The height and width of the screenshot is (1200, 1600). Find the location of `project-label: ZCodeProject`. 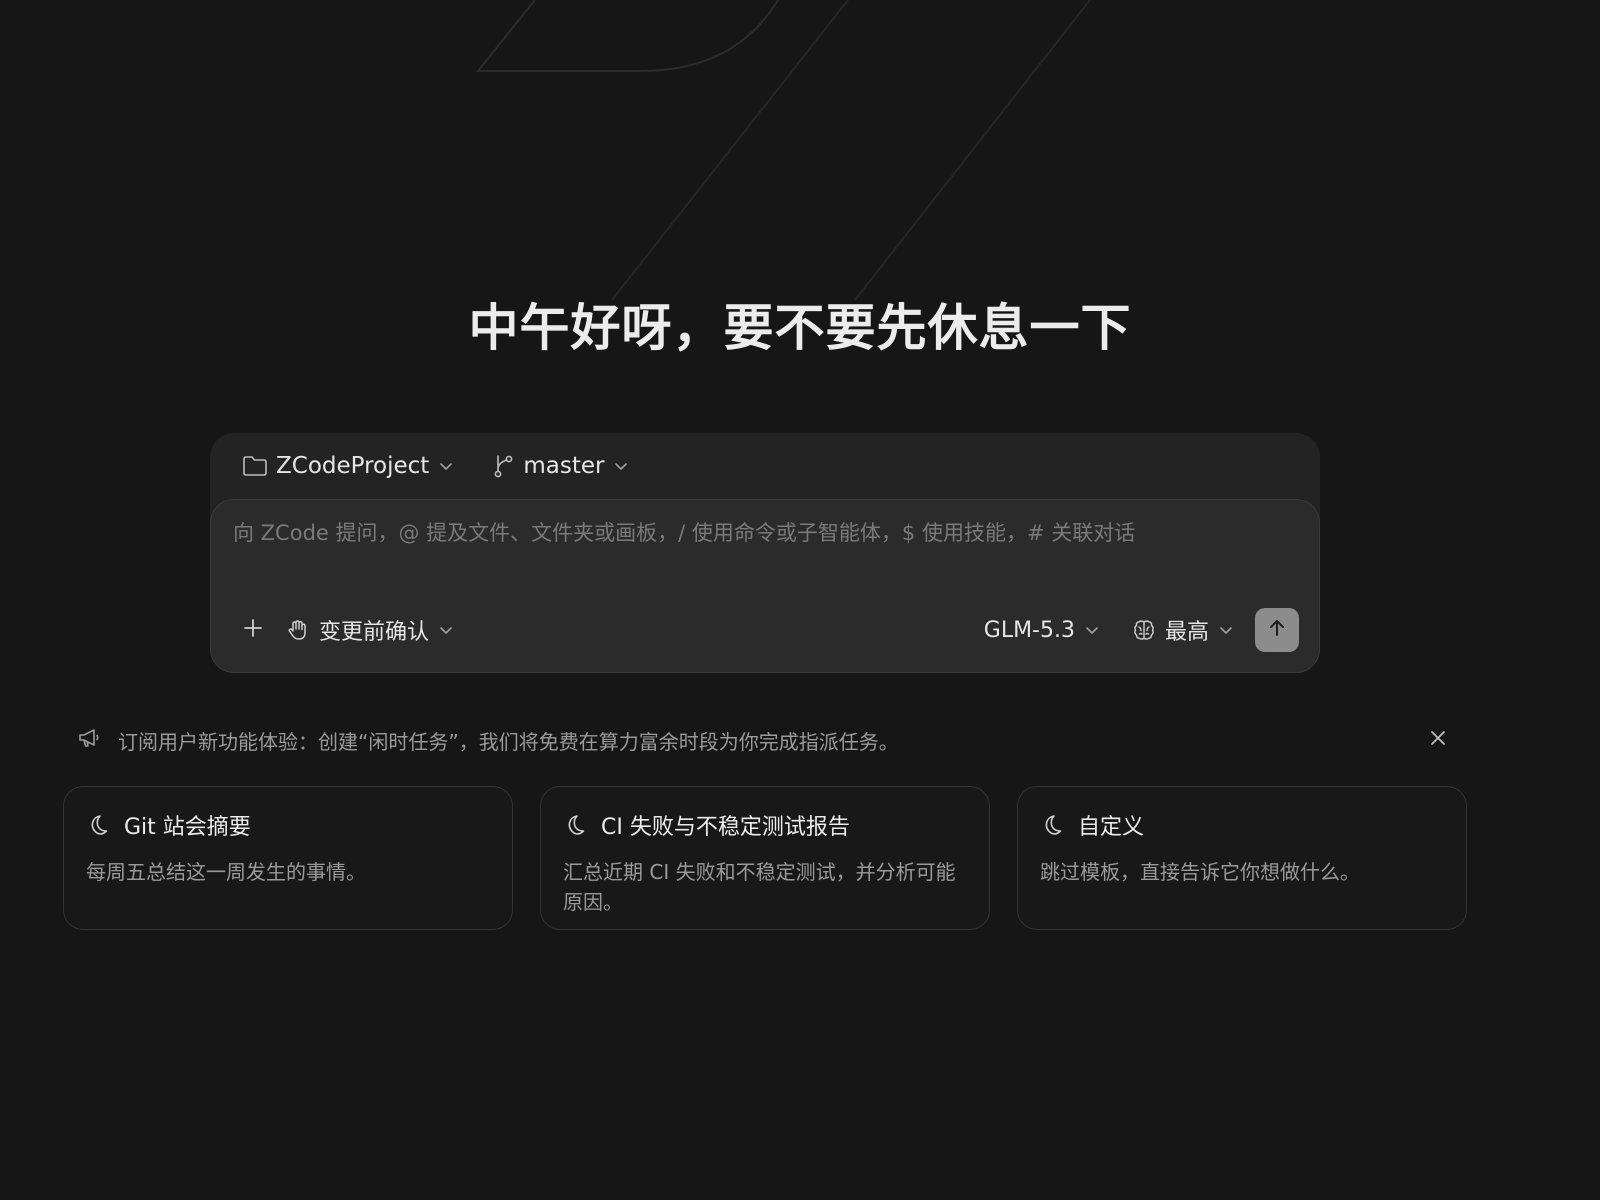

project-label: ZCodeProject is located at coordinates (353, 466).